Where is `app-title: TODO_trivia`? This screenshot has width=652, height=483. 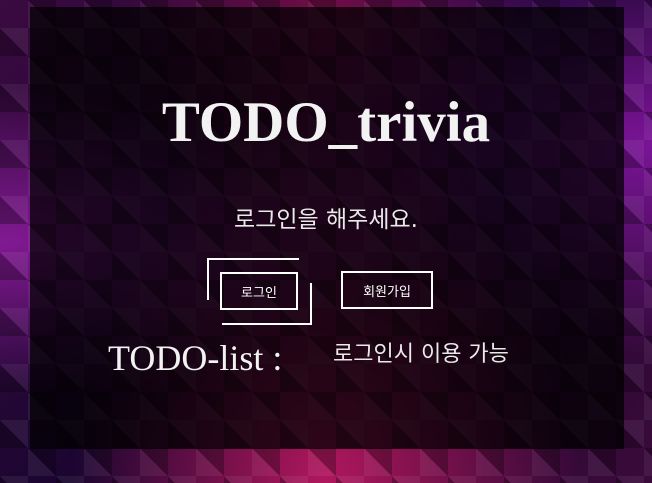 app-title: TODO_trivia is located at coordinates (326, 122).